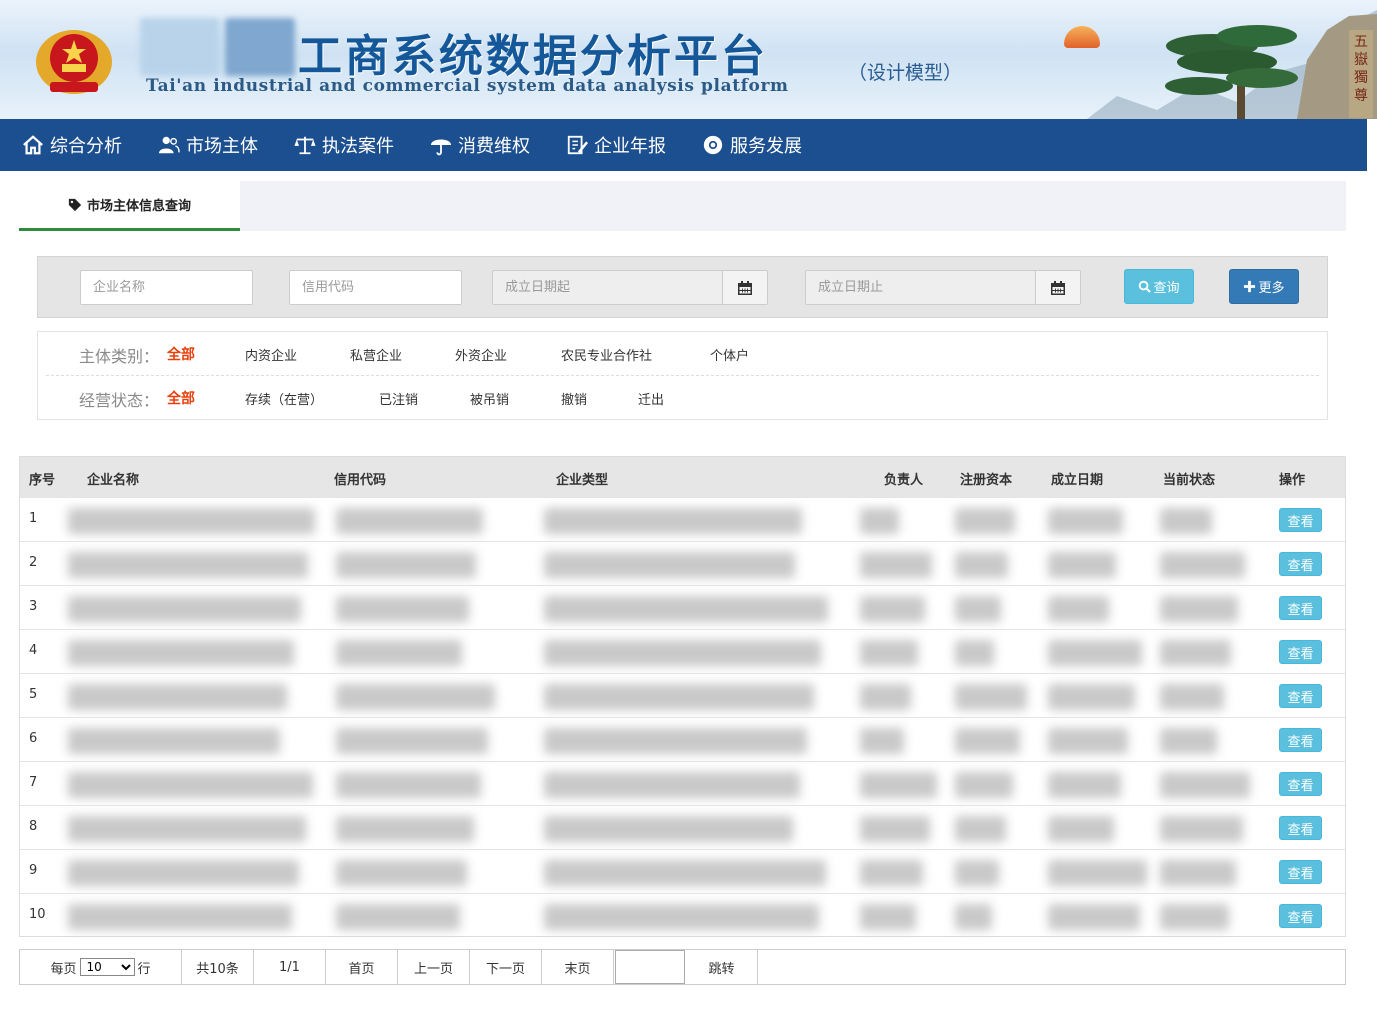  I want to click on status-option-revoked: 被吊销, so click(489, 398).